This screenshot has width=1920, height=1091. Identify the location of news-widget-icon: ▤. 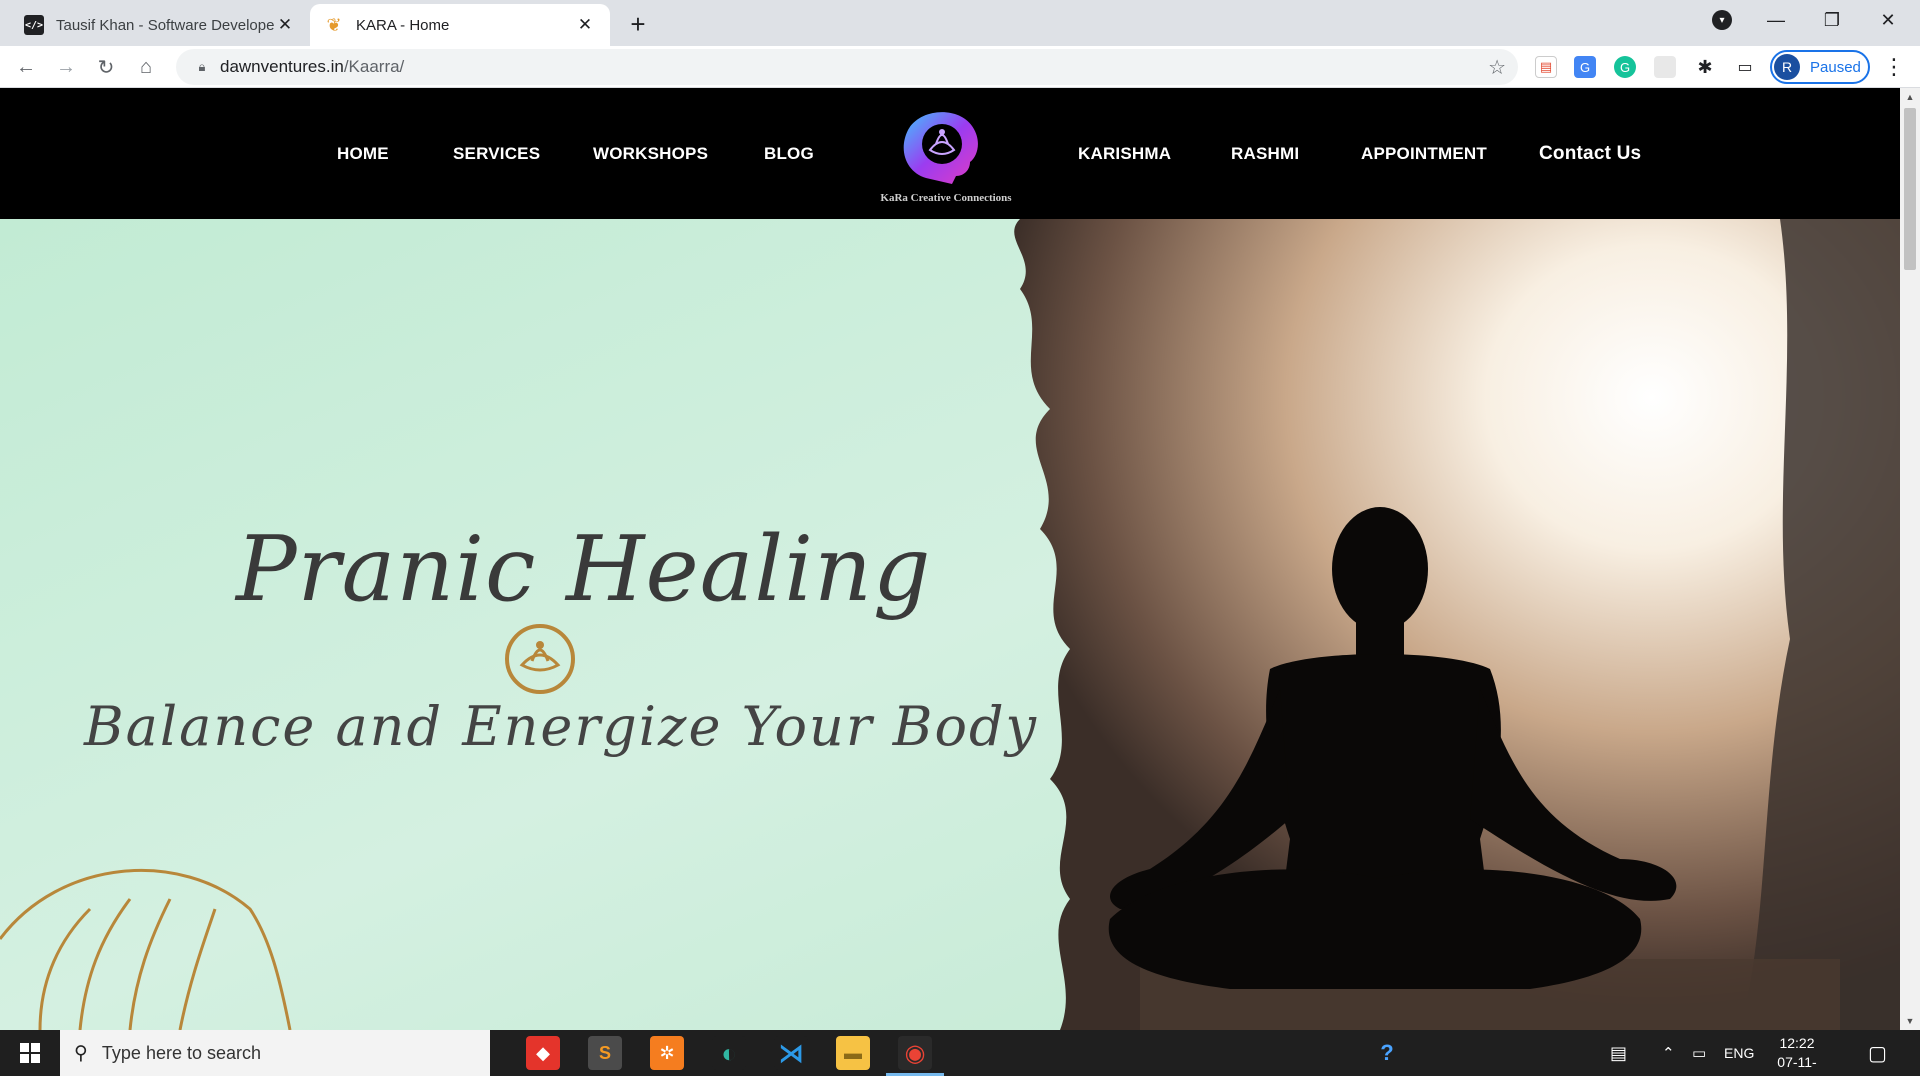
(1618, 1053).